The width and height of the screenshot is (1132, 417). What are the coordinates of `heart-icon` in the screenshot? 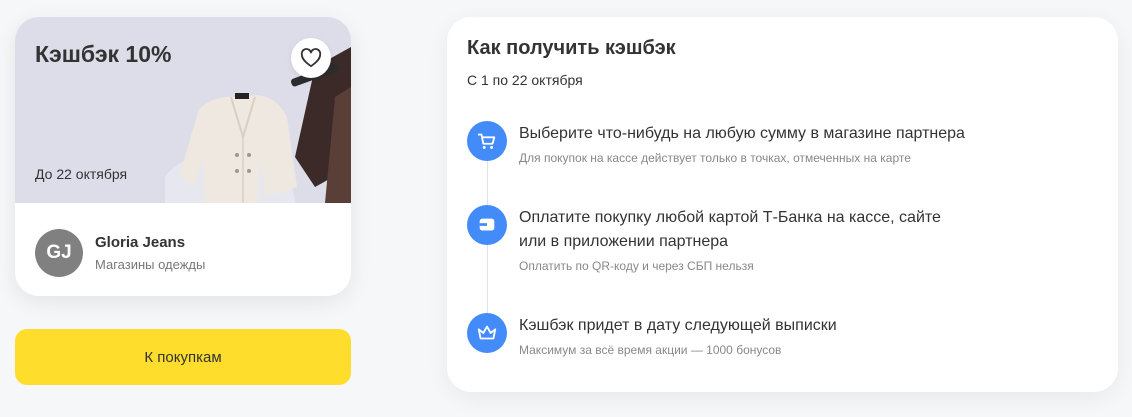 It's located at (311, 58).